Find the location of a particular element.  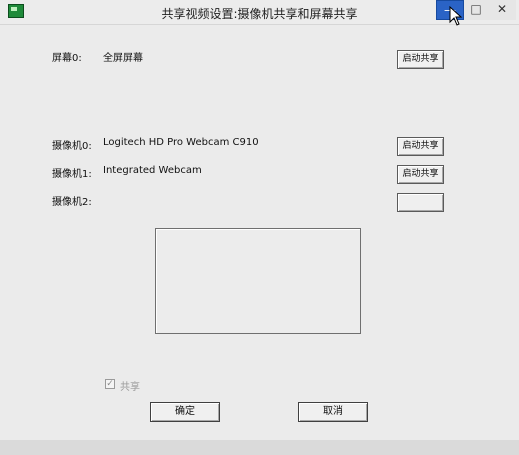

share-checkbox: ✓ is located at coordinates (110, 384).